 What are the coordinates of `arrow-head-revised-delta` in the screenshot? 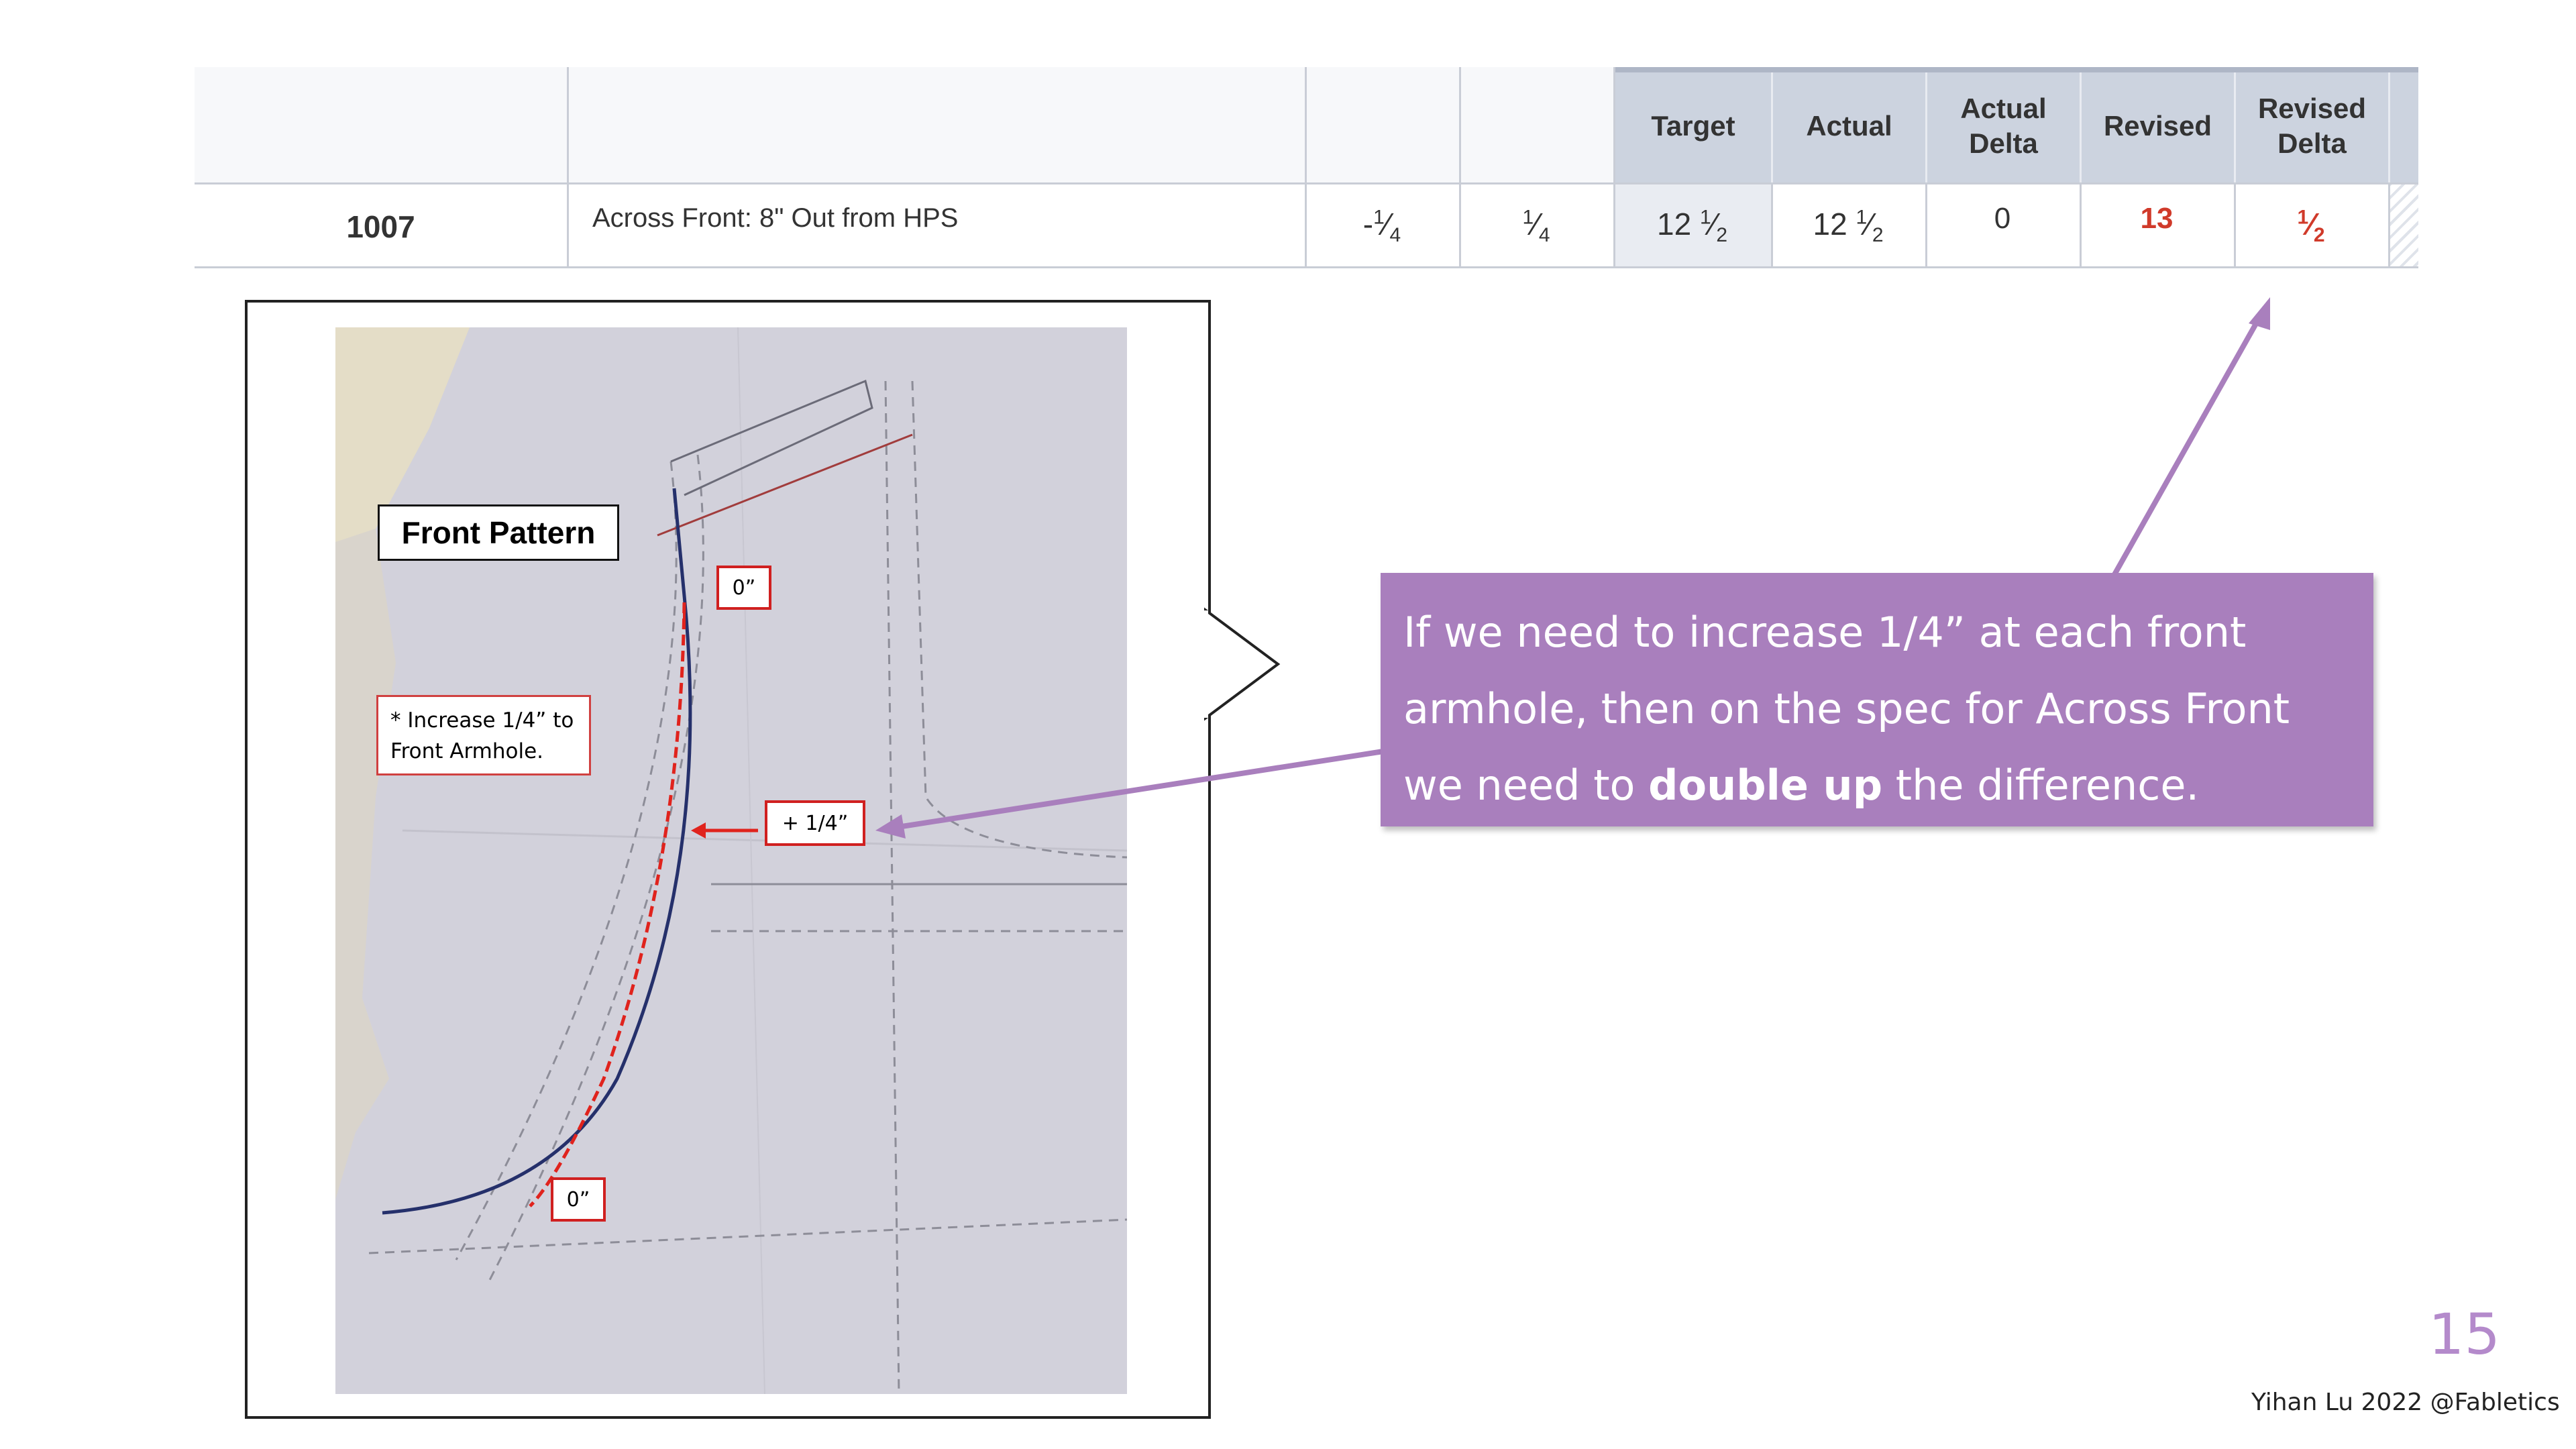 It's located at (2259, 313).